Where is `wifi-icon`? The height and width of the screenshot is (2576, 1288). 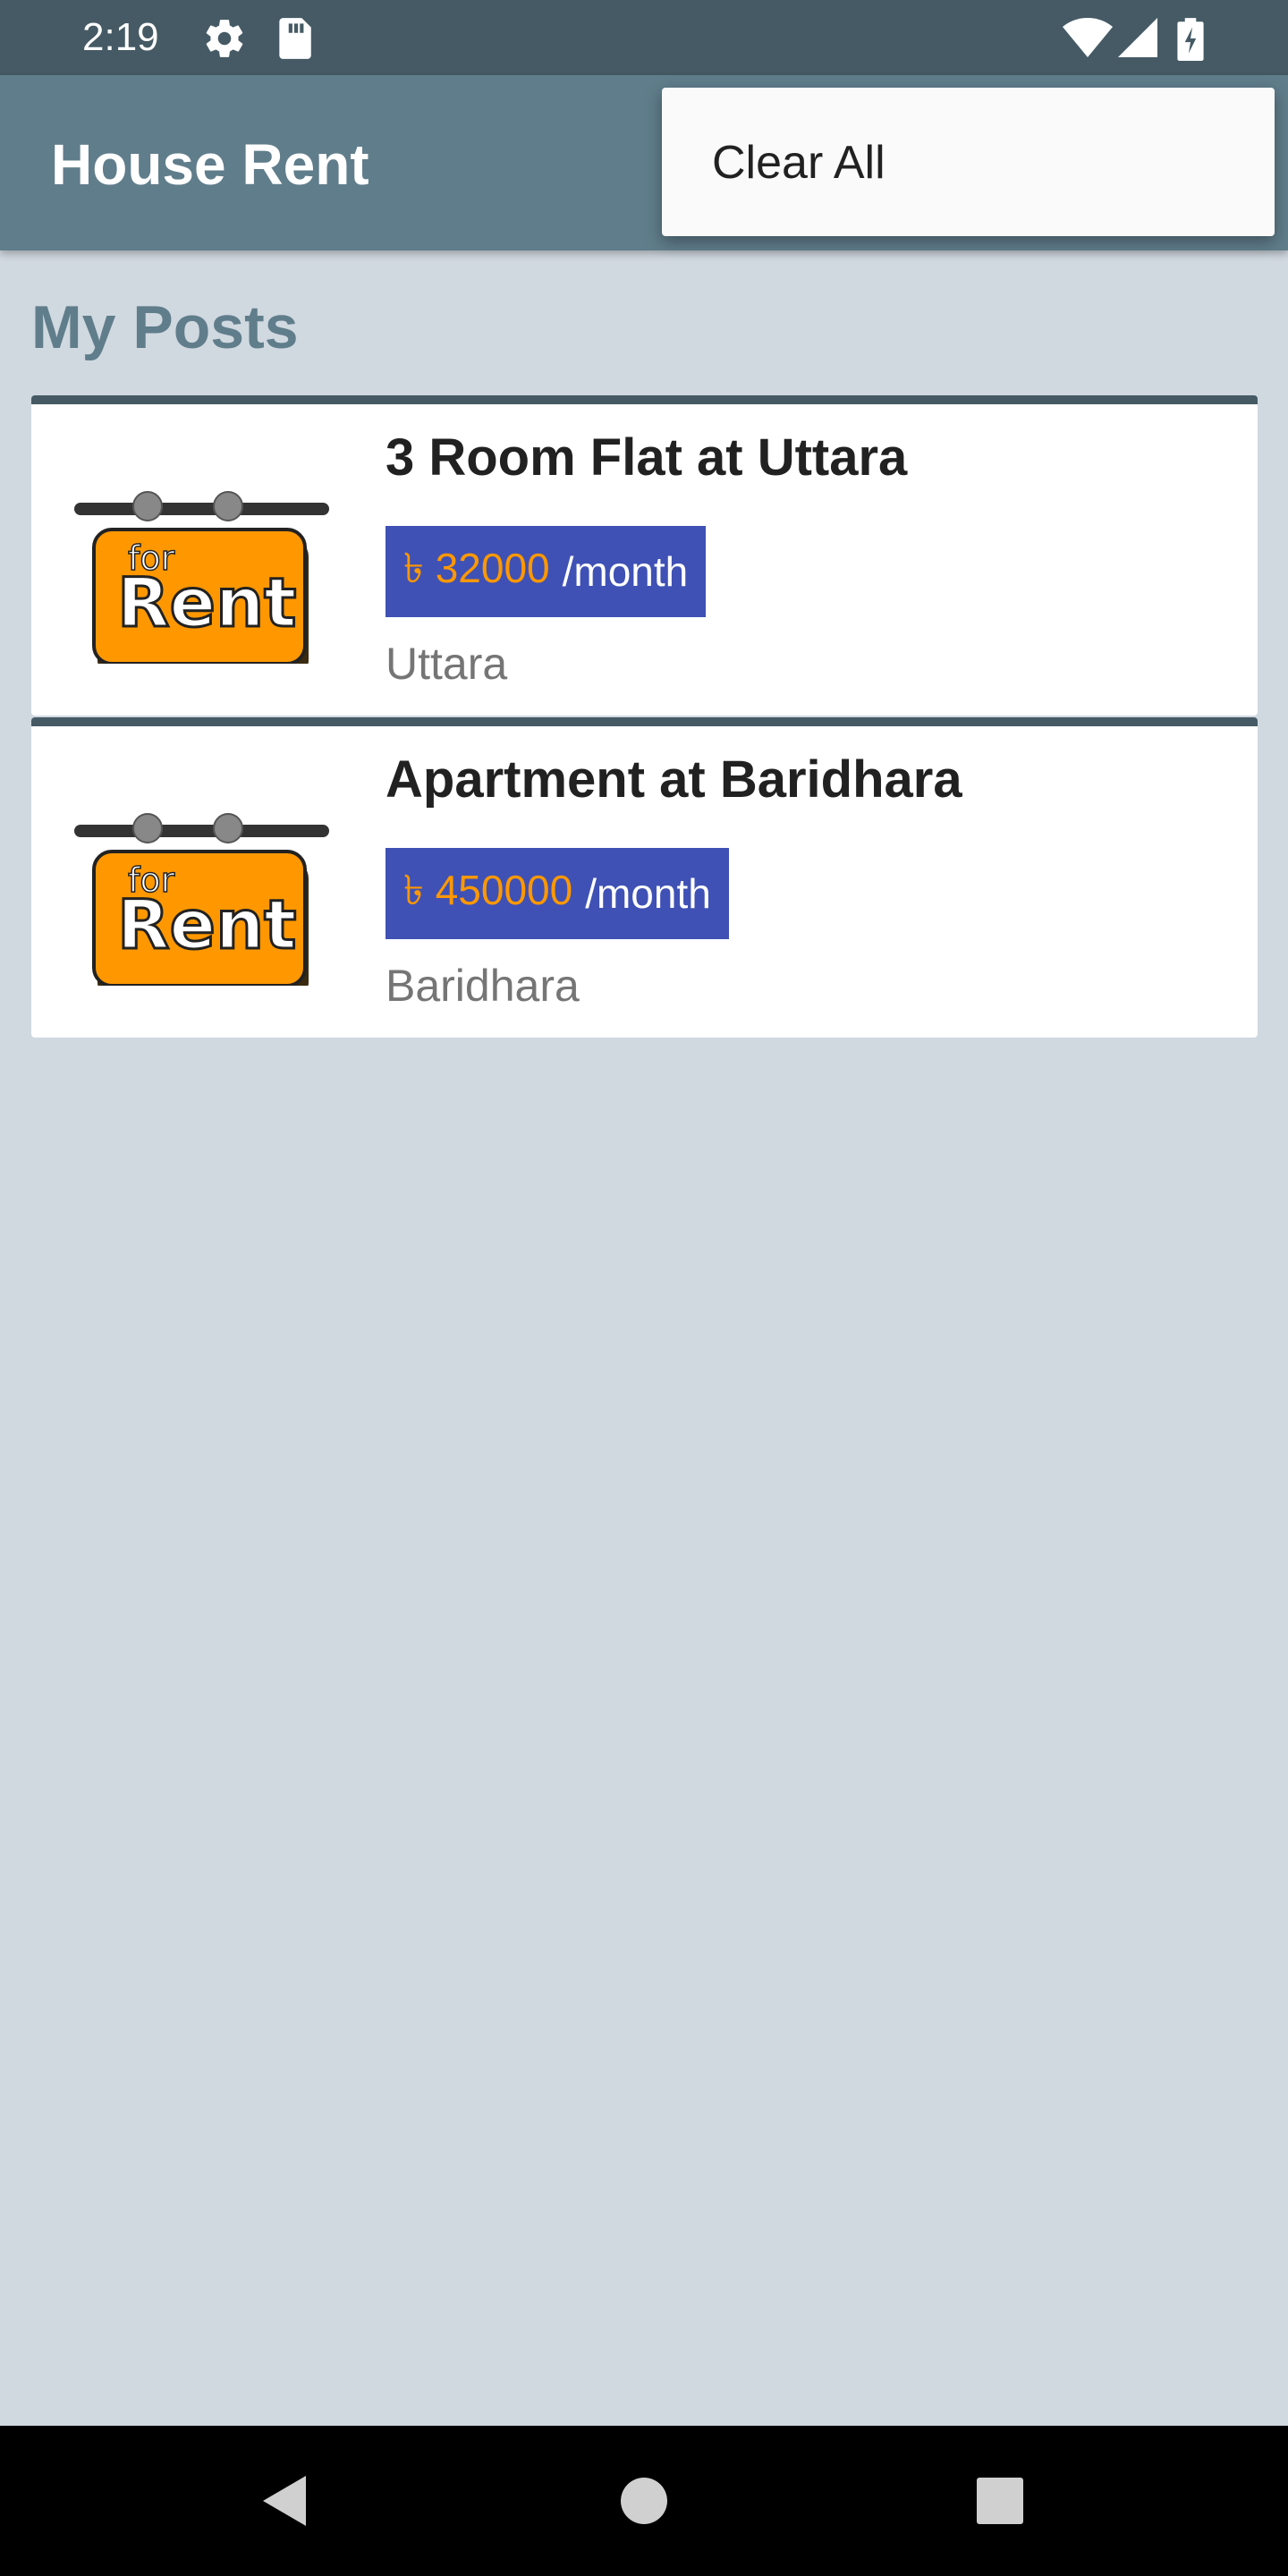
wifi-icon is located at coordinates (1088, 37).